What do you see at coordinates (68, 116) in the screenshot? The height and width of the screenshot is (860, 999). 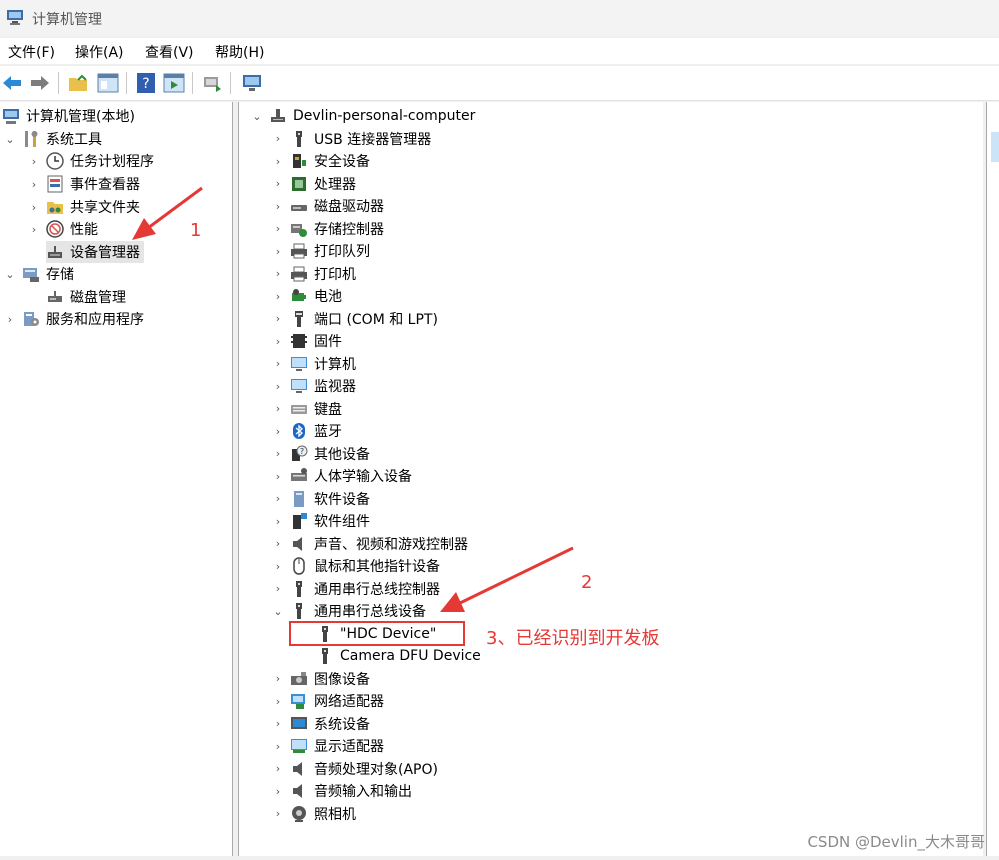 I see `tree-item-computer-management: 计算机管理(本地)` at bounding box center [68, 116].